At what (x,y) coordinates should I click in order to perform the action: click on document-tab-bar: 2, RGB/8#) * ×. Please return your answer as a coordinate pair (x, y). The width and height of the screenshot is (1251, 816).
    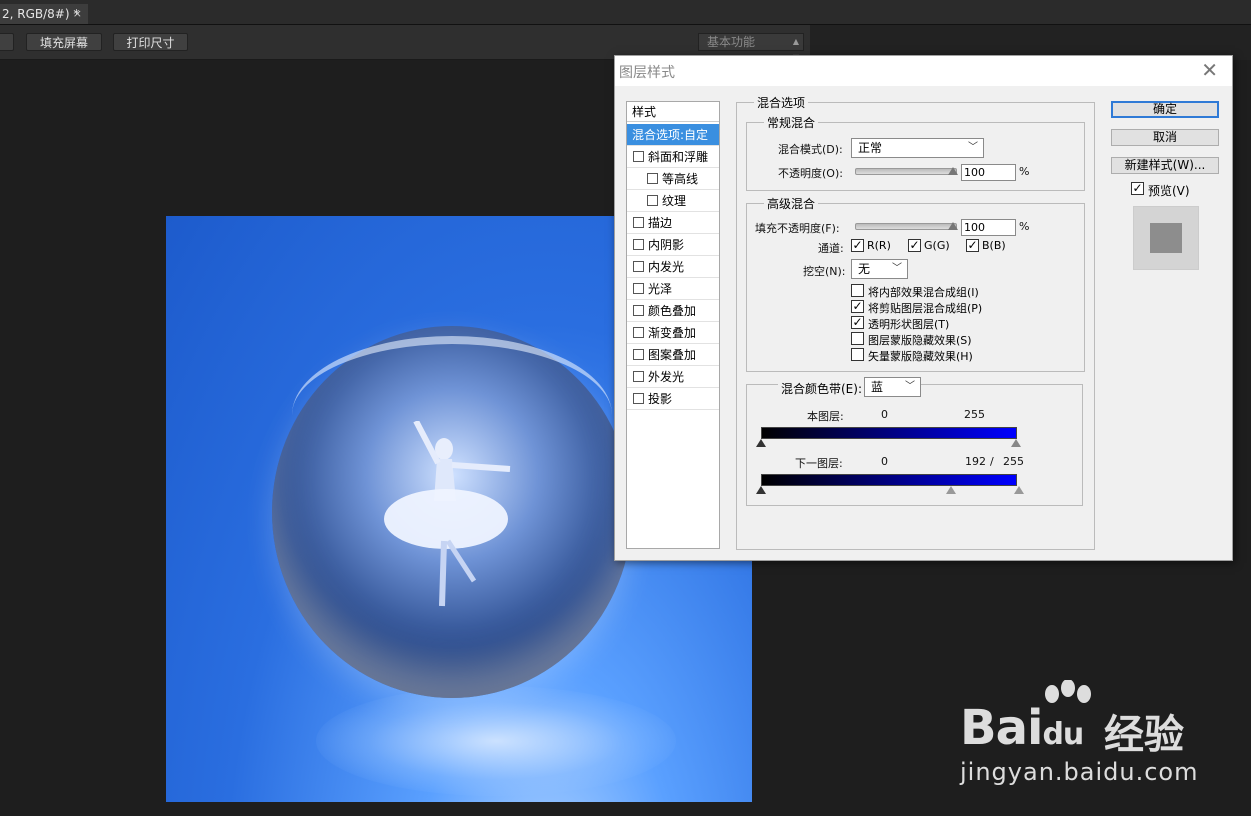
    Looking at the image, I should click on (625, 12).